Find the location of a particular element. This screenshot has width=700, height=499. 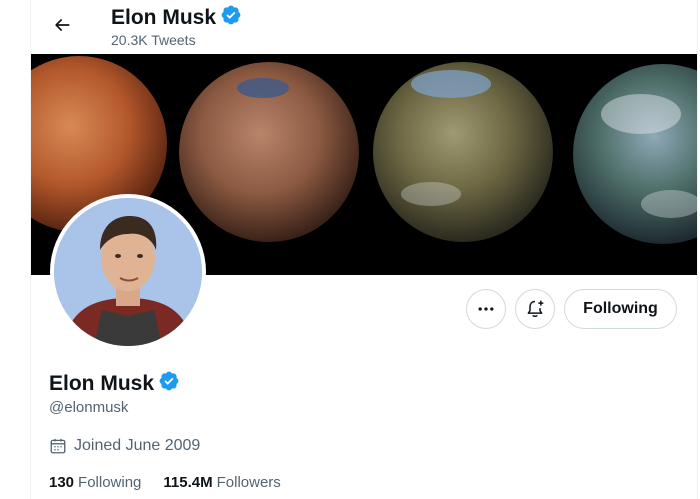

back-button is located at coordinates (62, 25).